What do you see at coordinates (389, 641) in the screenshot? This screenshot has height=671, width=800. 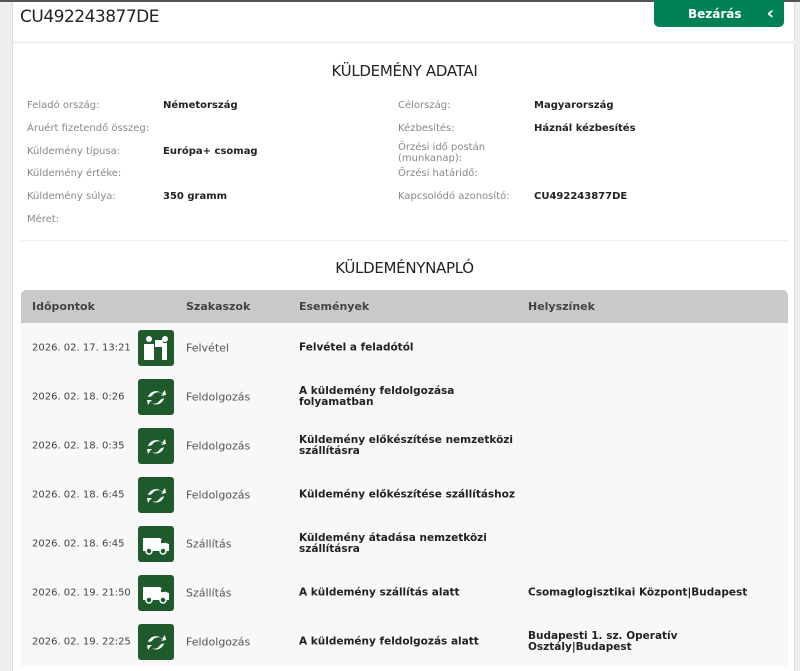 I see `row-event: A küldemény feldolgozás alatt` at bounding box center [389, 641].